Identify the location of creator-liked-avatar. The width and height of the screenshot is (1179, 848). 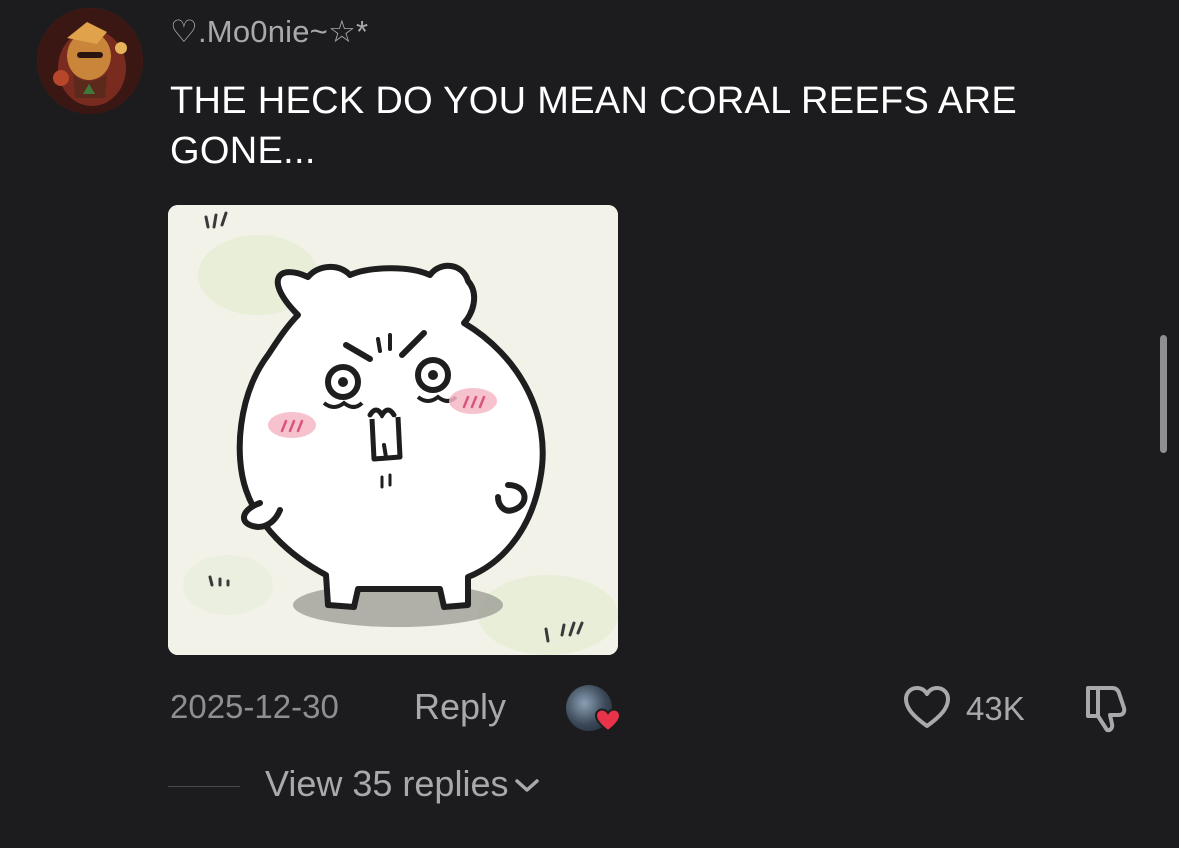
(594, 709).